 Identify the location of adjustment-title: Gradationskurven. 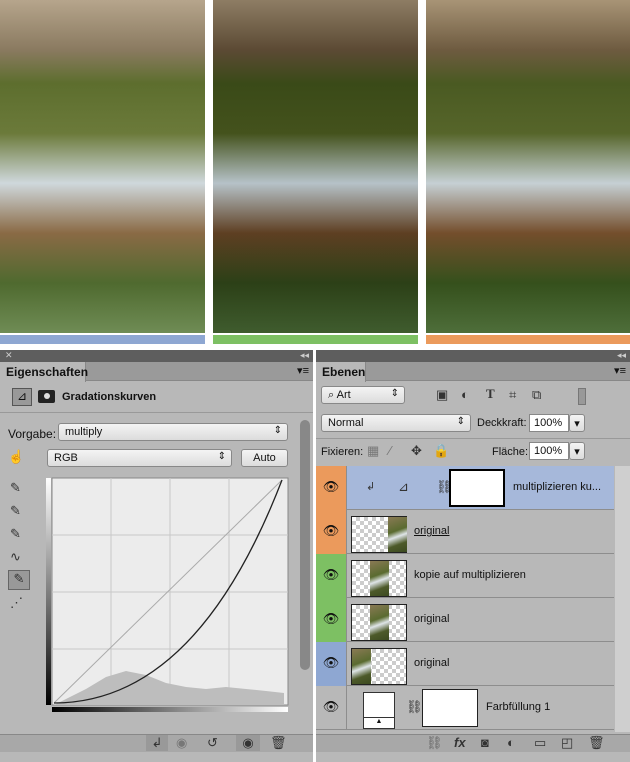
(109, 397).